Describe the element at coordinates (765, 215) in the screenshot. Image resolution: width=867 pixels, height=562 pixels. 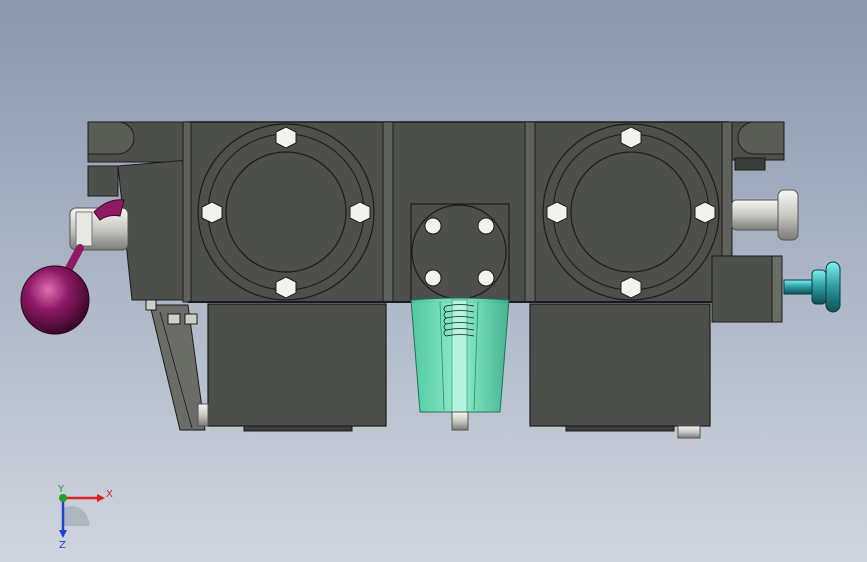
I see `right-pin` at that location.